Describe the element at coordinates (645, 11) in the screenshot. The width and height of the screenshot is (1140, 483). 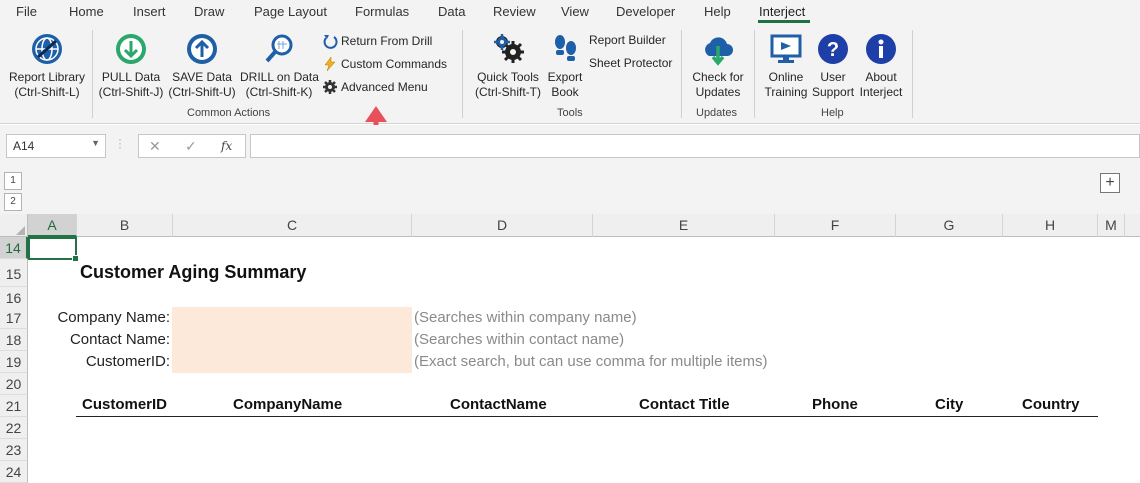
I see `tab-developer: Developer` at that location.